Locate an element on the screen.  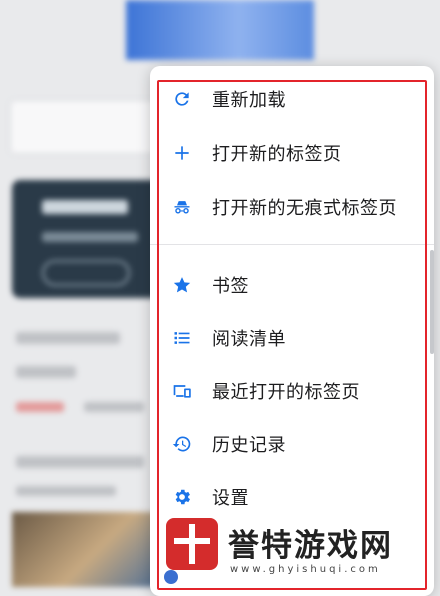
background-card-subtitle is located at coordinates (90, 237).